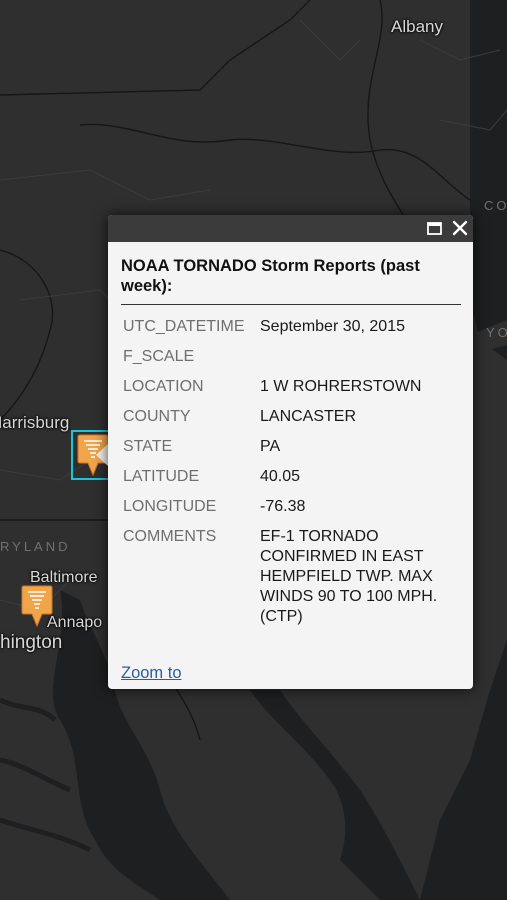 This screenshot has height=900, width=507. What do you see at coordinates (293, 452) in the screenshot?
I see `attribute-row: STATE PA` at bounding box center [293, 452].